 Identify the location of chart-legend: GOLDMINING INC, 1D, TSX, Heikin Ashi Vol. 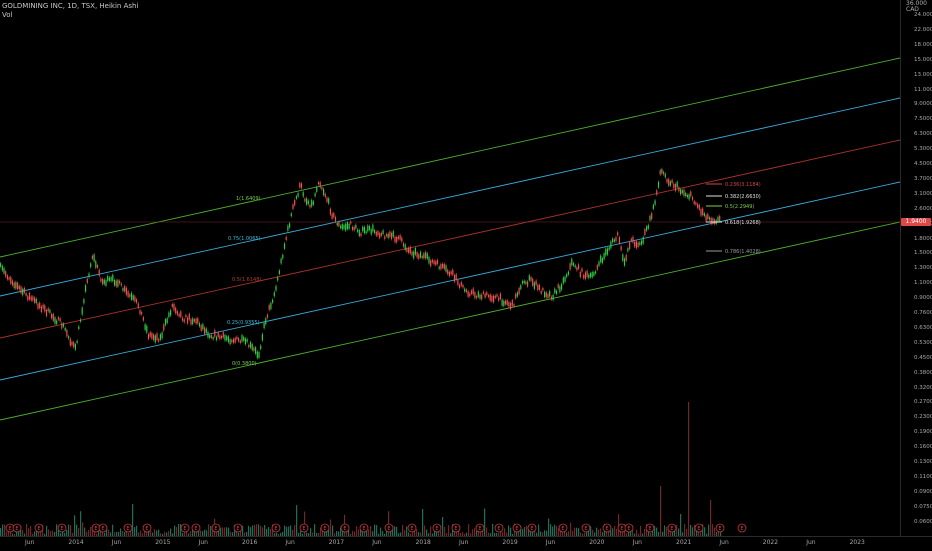
(70, 11).